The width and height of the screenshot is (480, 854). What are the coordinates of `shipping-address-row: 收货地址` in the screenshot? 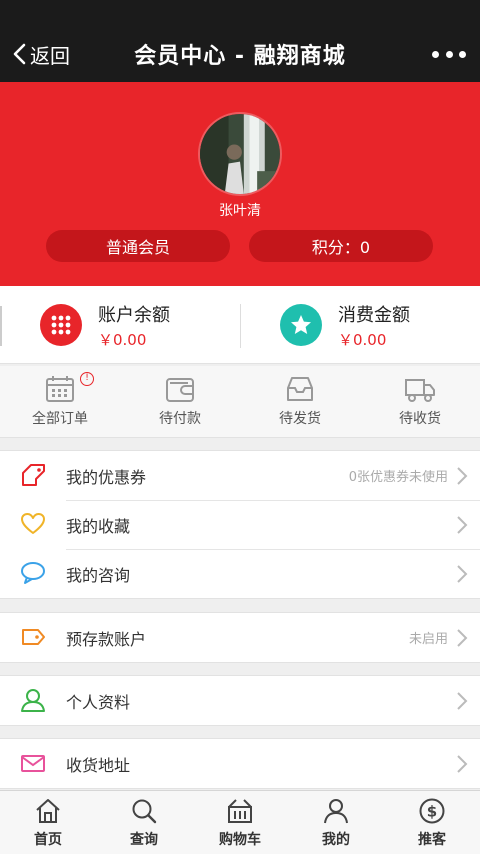 It's located at (240, 763).